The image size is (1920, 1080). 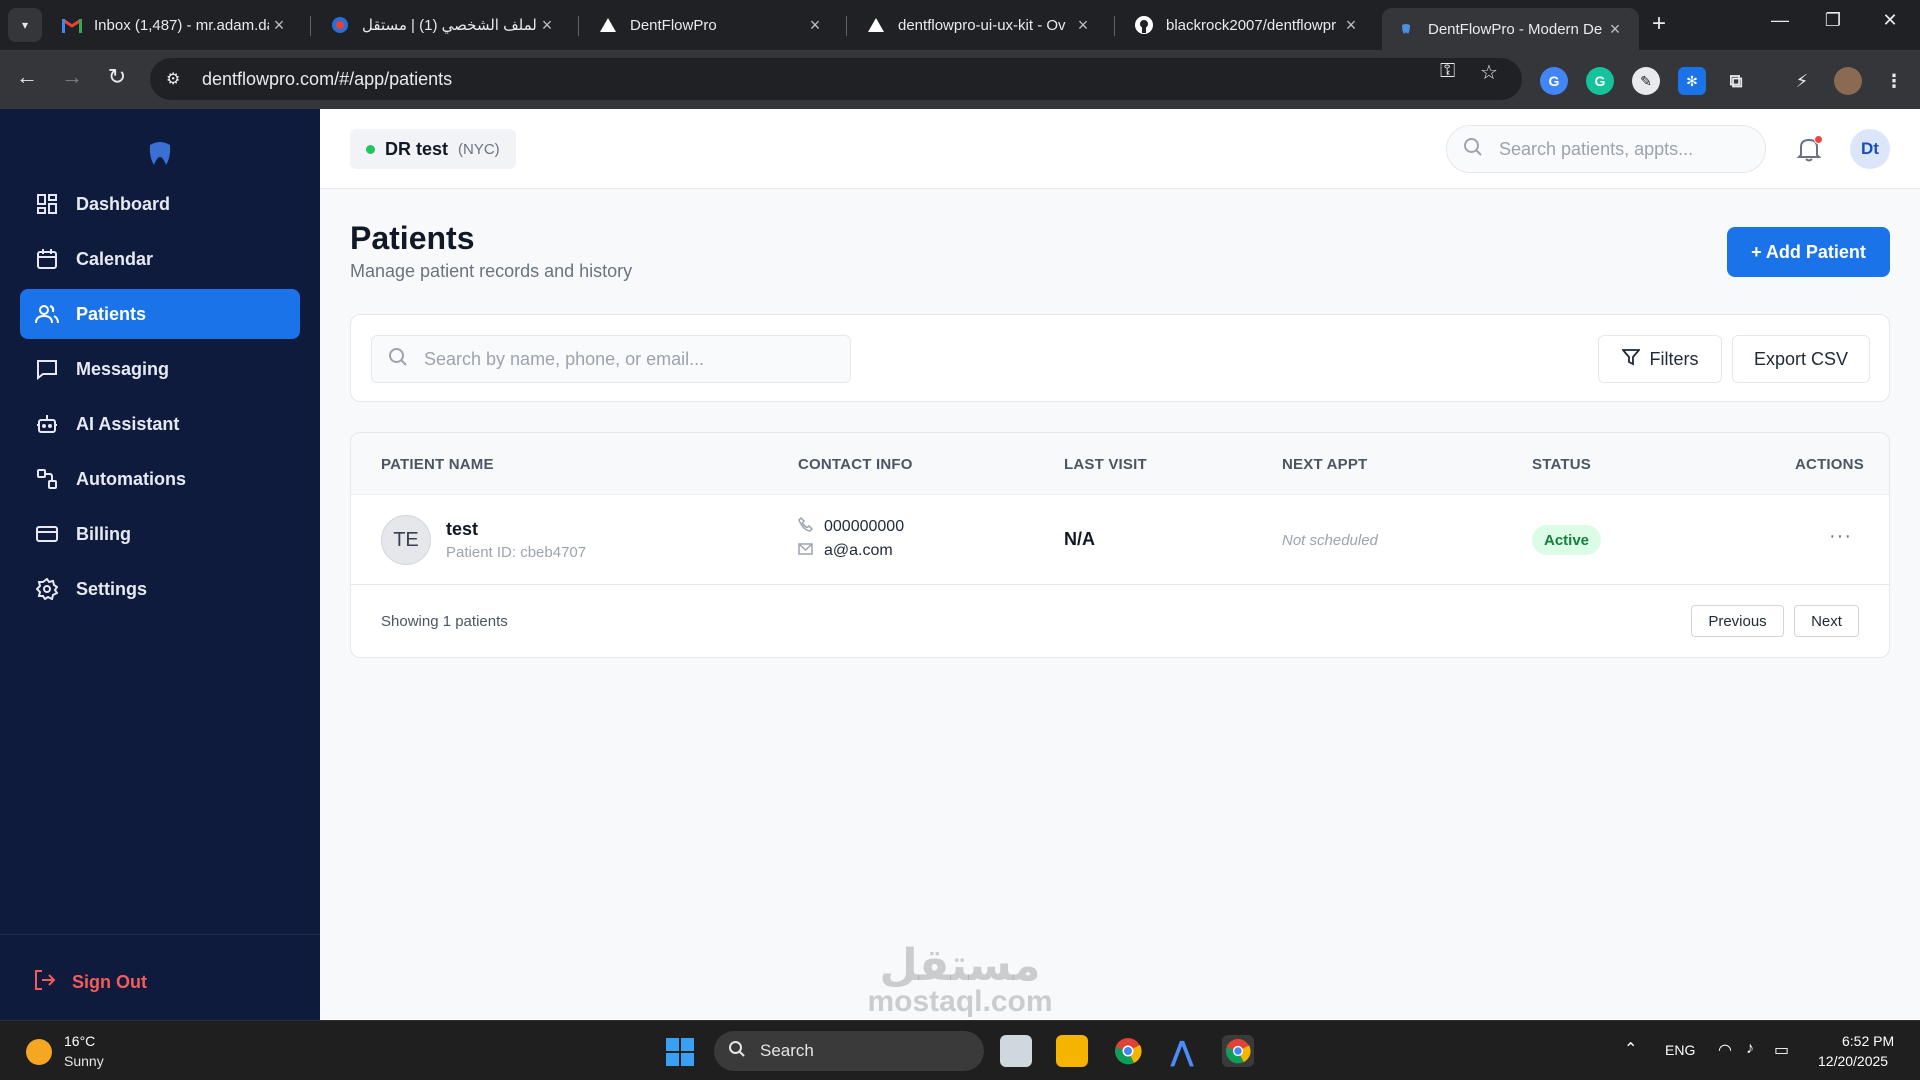 What do you see at coordinates (1554, 81) in the screenshot?
I see `translate-extension-icon: G` at bounding box center [1554, 81].